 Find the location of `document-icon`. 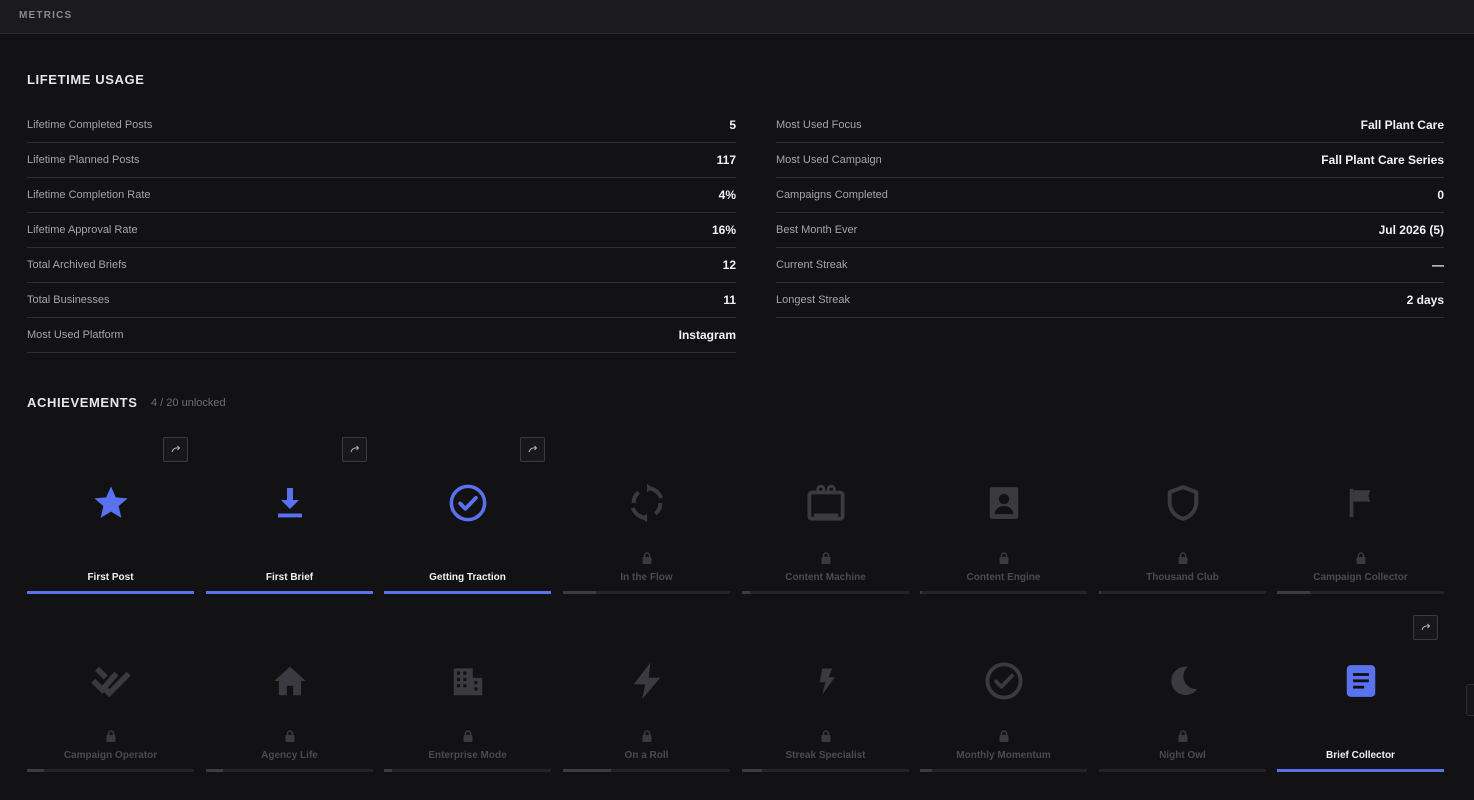

document-icon is located at coordinates (1361, 681).